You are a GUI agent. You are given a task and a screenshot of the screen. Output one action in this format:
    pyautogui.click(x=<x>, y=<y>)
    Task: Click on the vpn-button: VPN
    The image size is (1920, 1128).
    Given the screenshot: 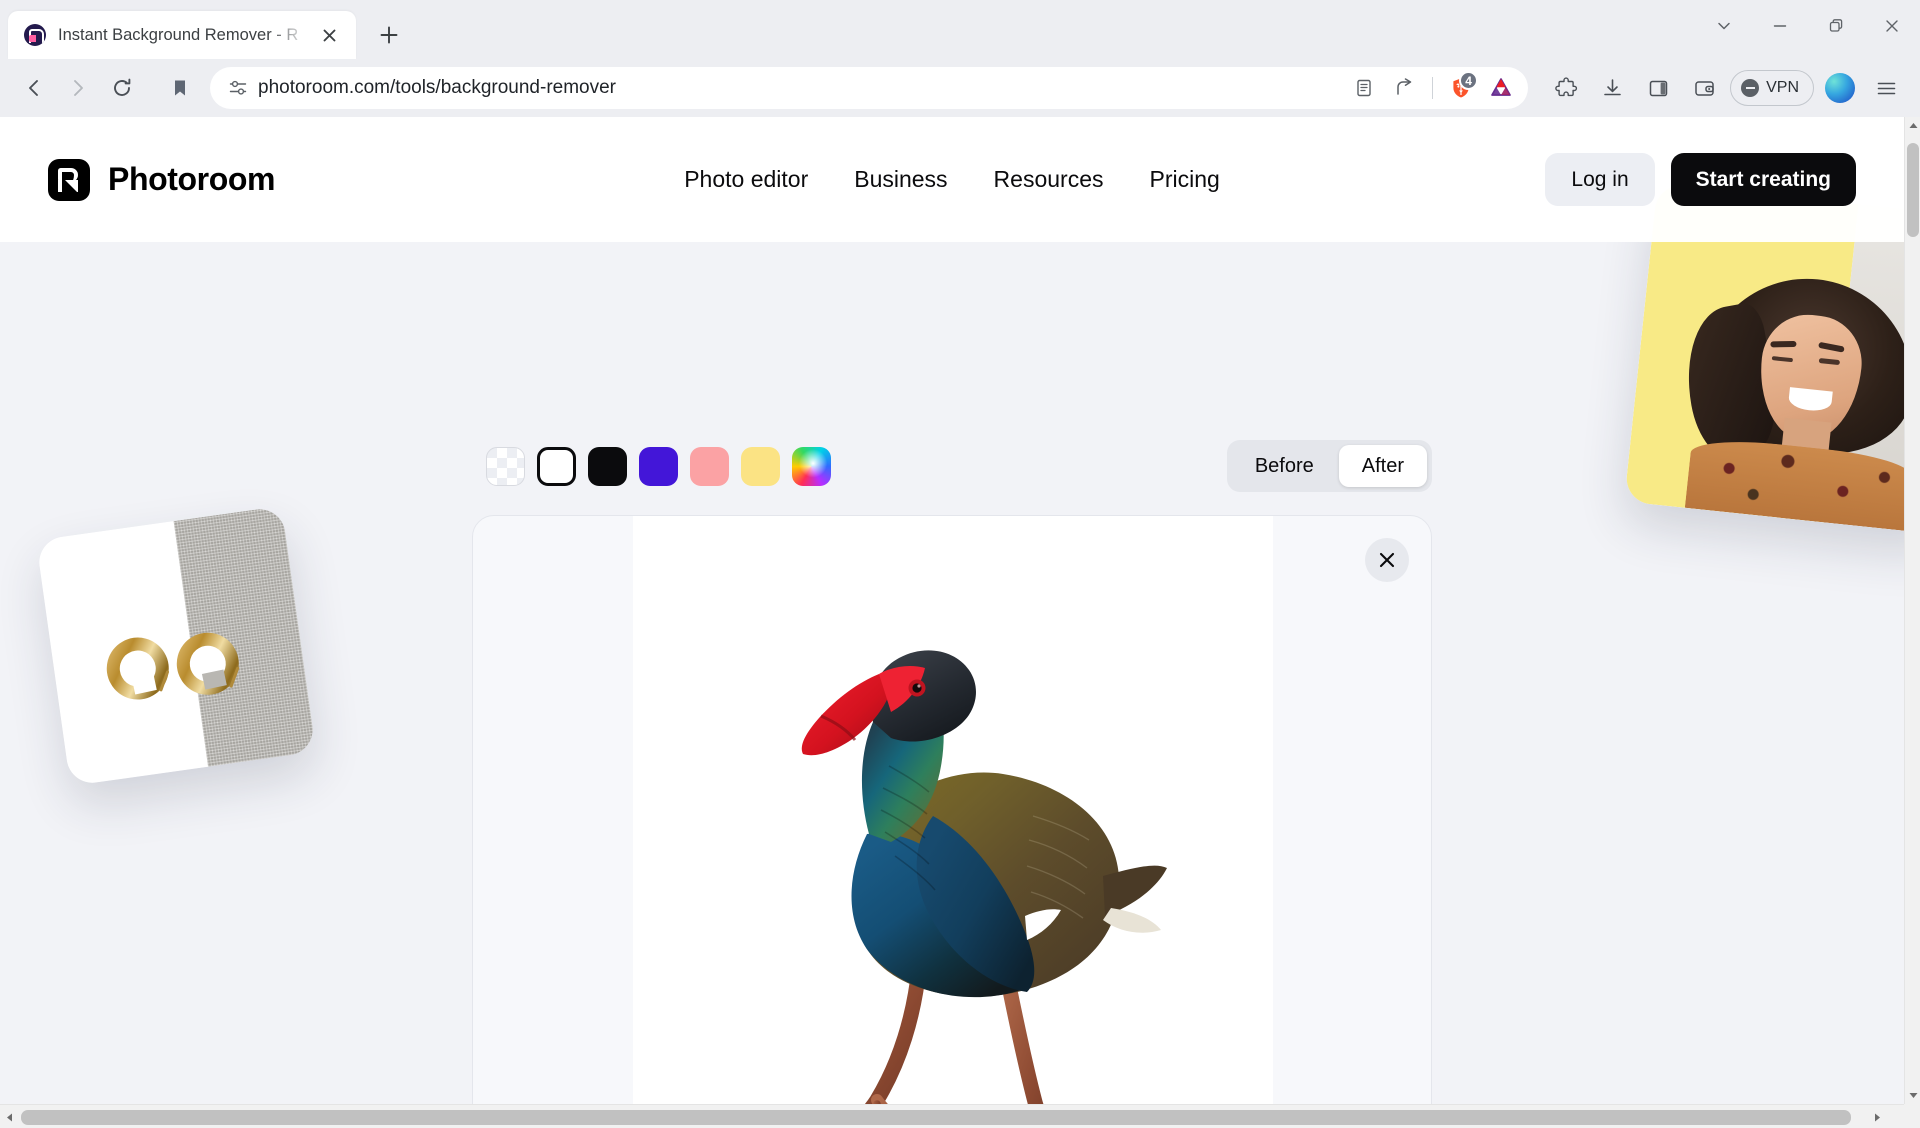 What is the action you would take?
    pyautogui.click(x=1772, y=88)
    